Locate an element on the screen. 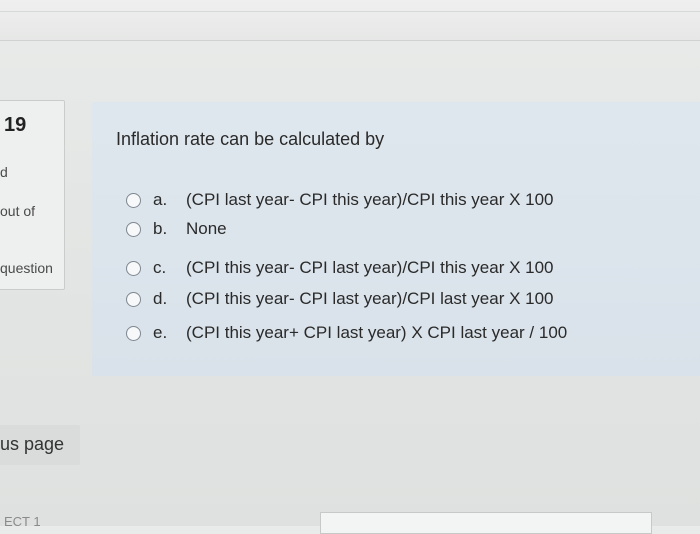 The width and height of the screenshot is (700, 534). option-text: None is located at coordinates (206, 228).